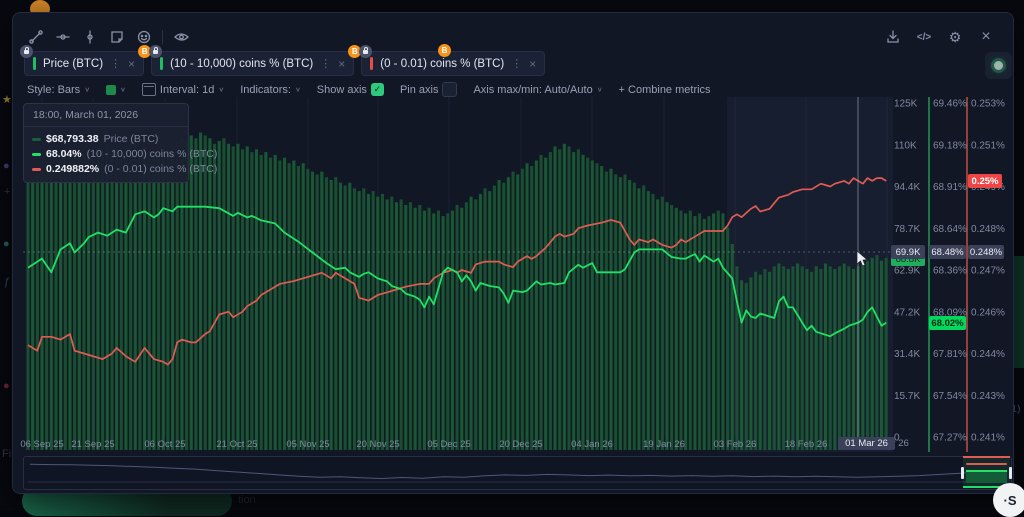  Describe the element at coordinates (907, 396) in the screenshot. I see `y-axis-tick-label: 15.7K` at that location.